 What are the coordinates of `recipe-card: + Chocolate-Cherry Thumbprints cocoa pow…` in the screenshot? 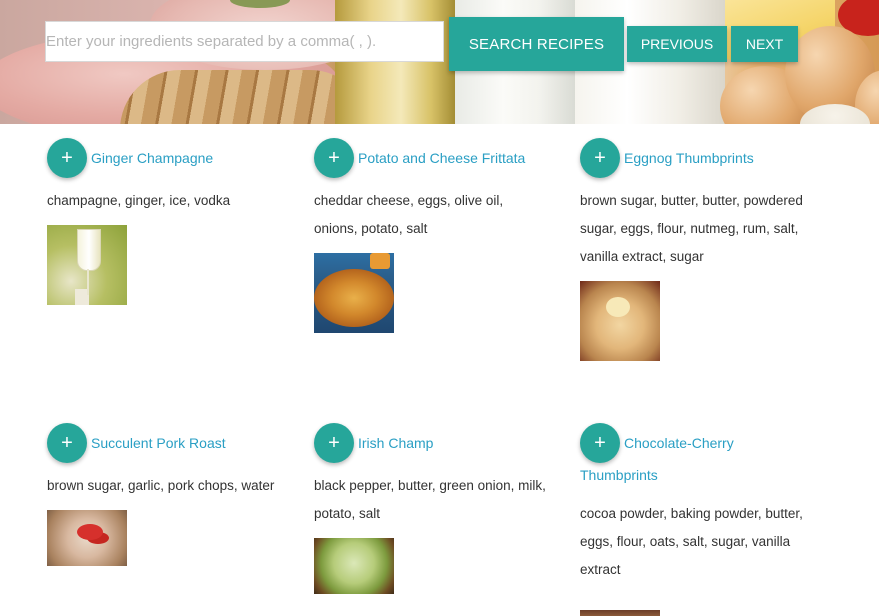 It's located at (695, 519).